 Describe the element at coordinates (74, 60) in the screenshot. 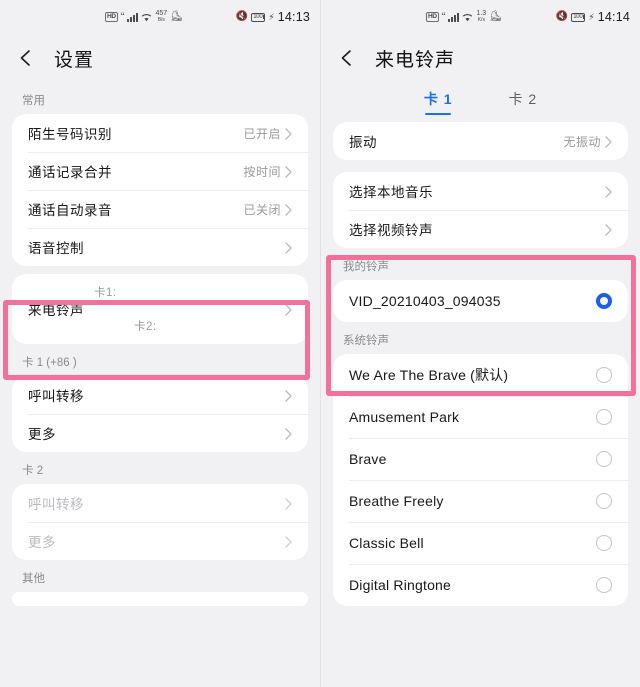

I see `page-title: 设置` at that location.